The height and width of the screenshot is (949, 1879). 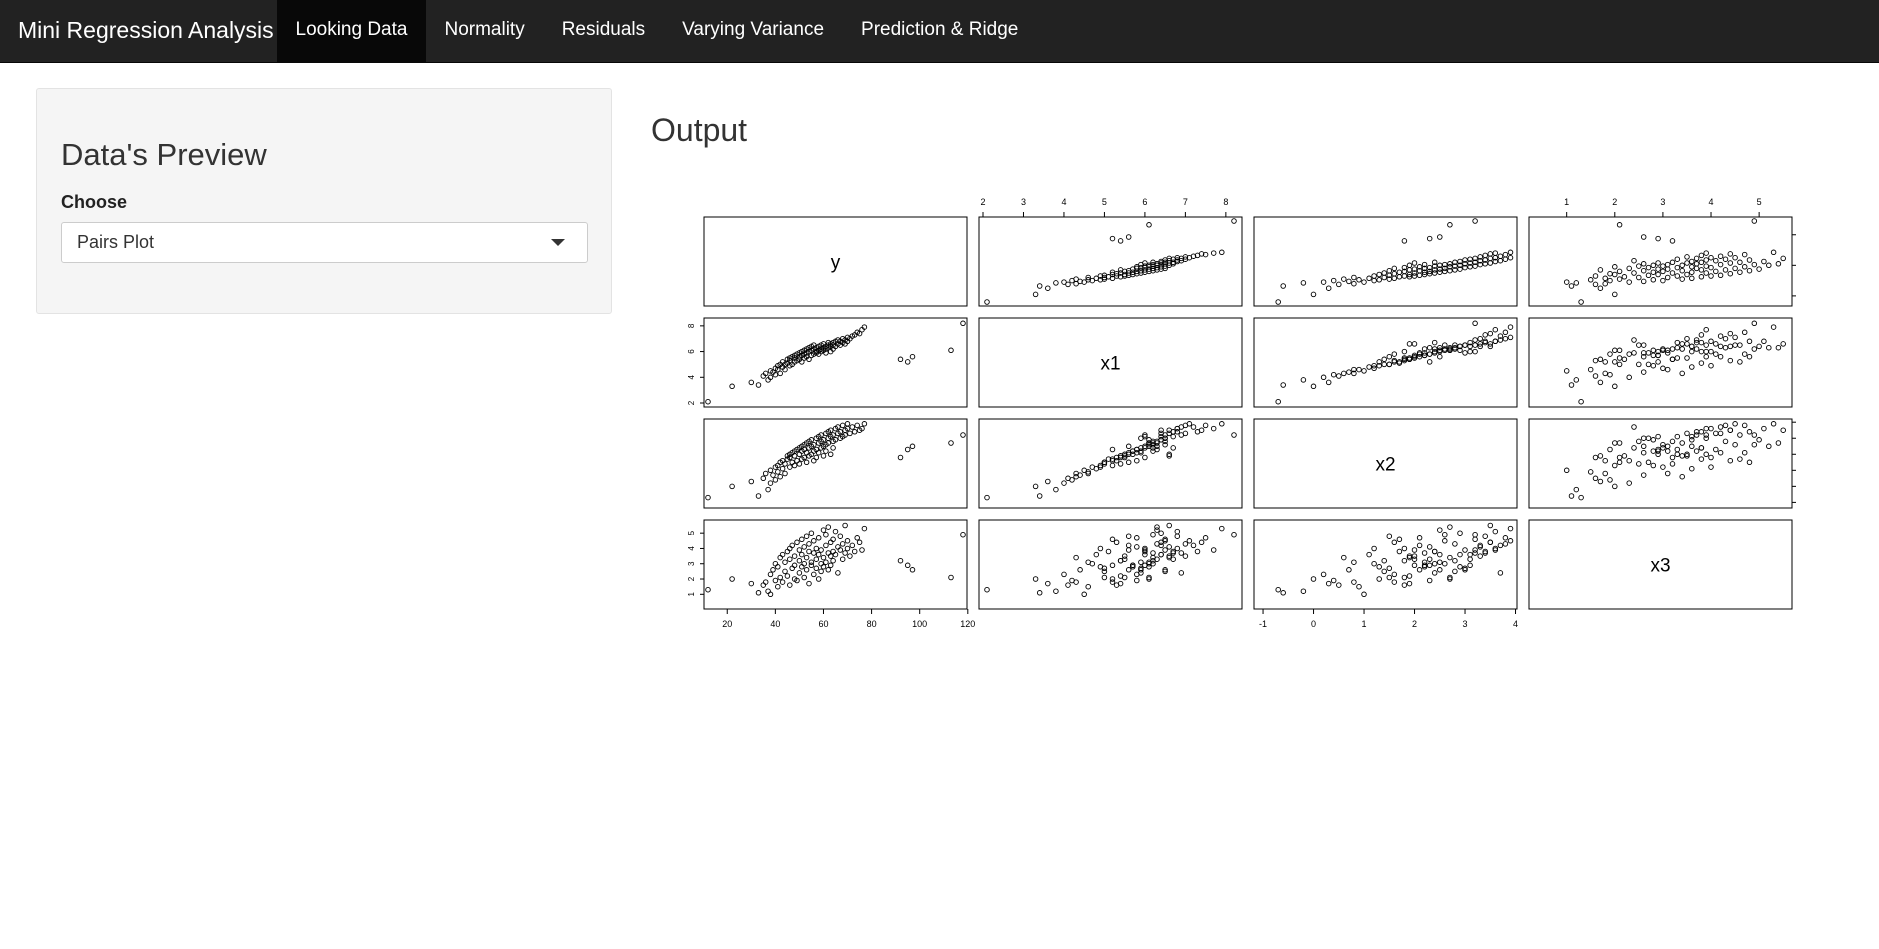 I want to click on tab-normality: Normality, so click(x=484, y=31).